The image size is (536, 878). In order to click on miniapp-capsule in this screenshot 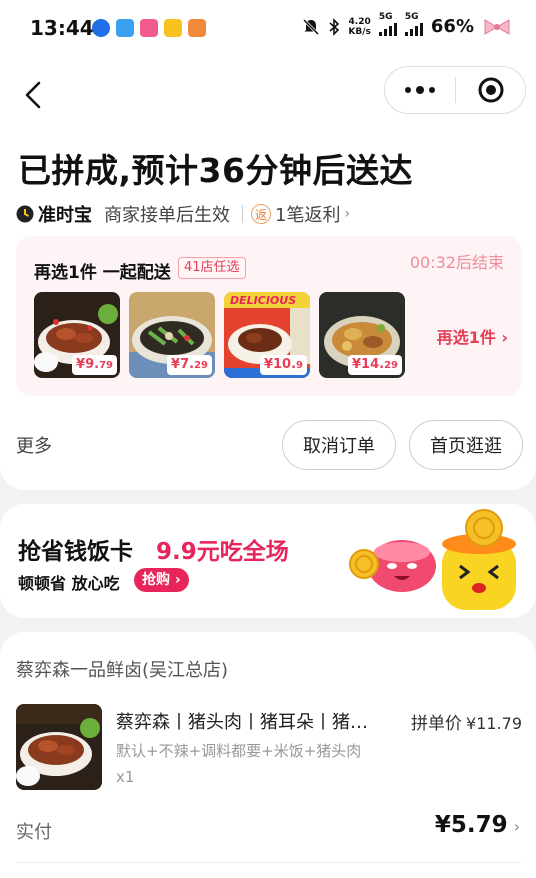, I will do `click(455, 90)`.